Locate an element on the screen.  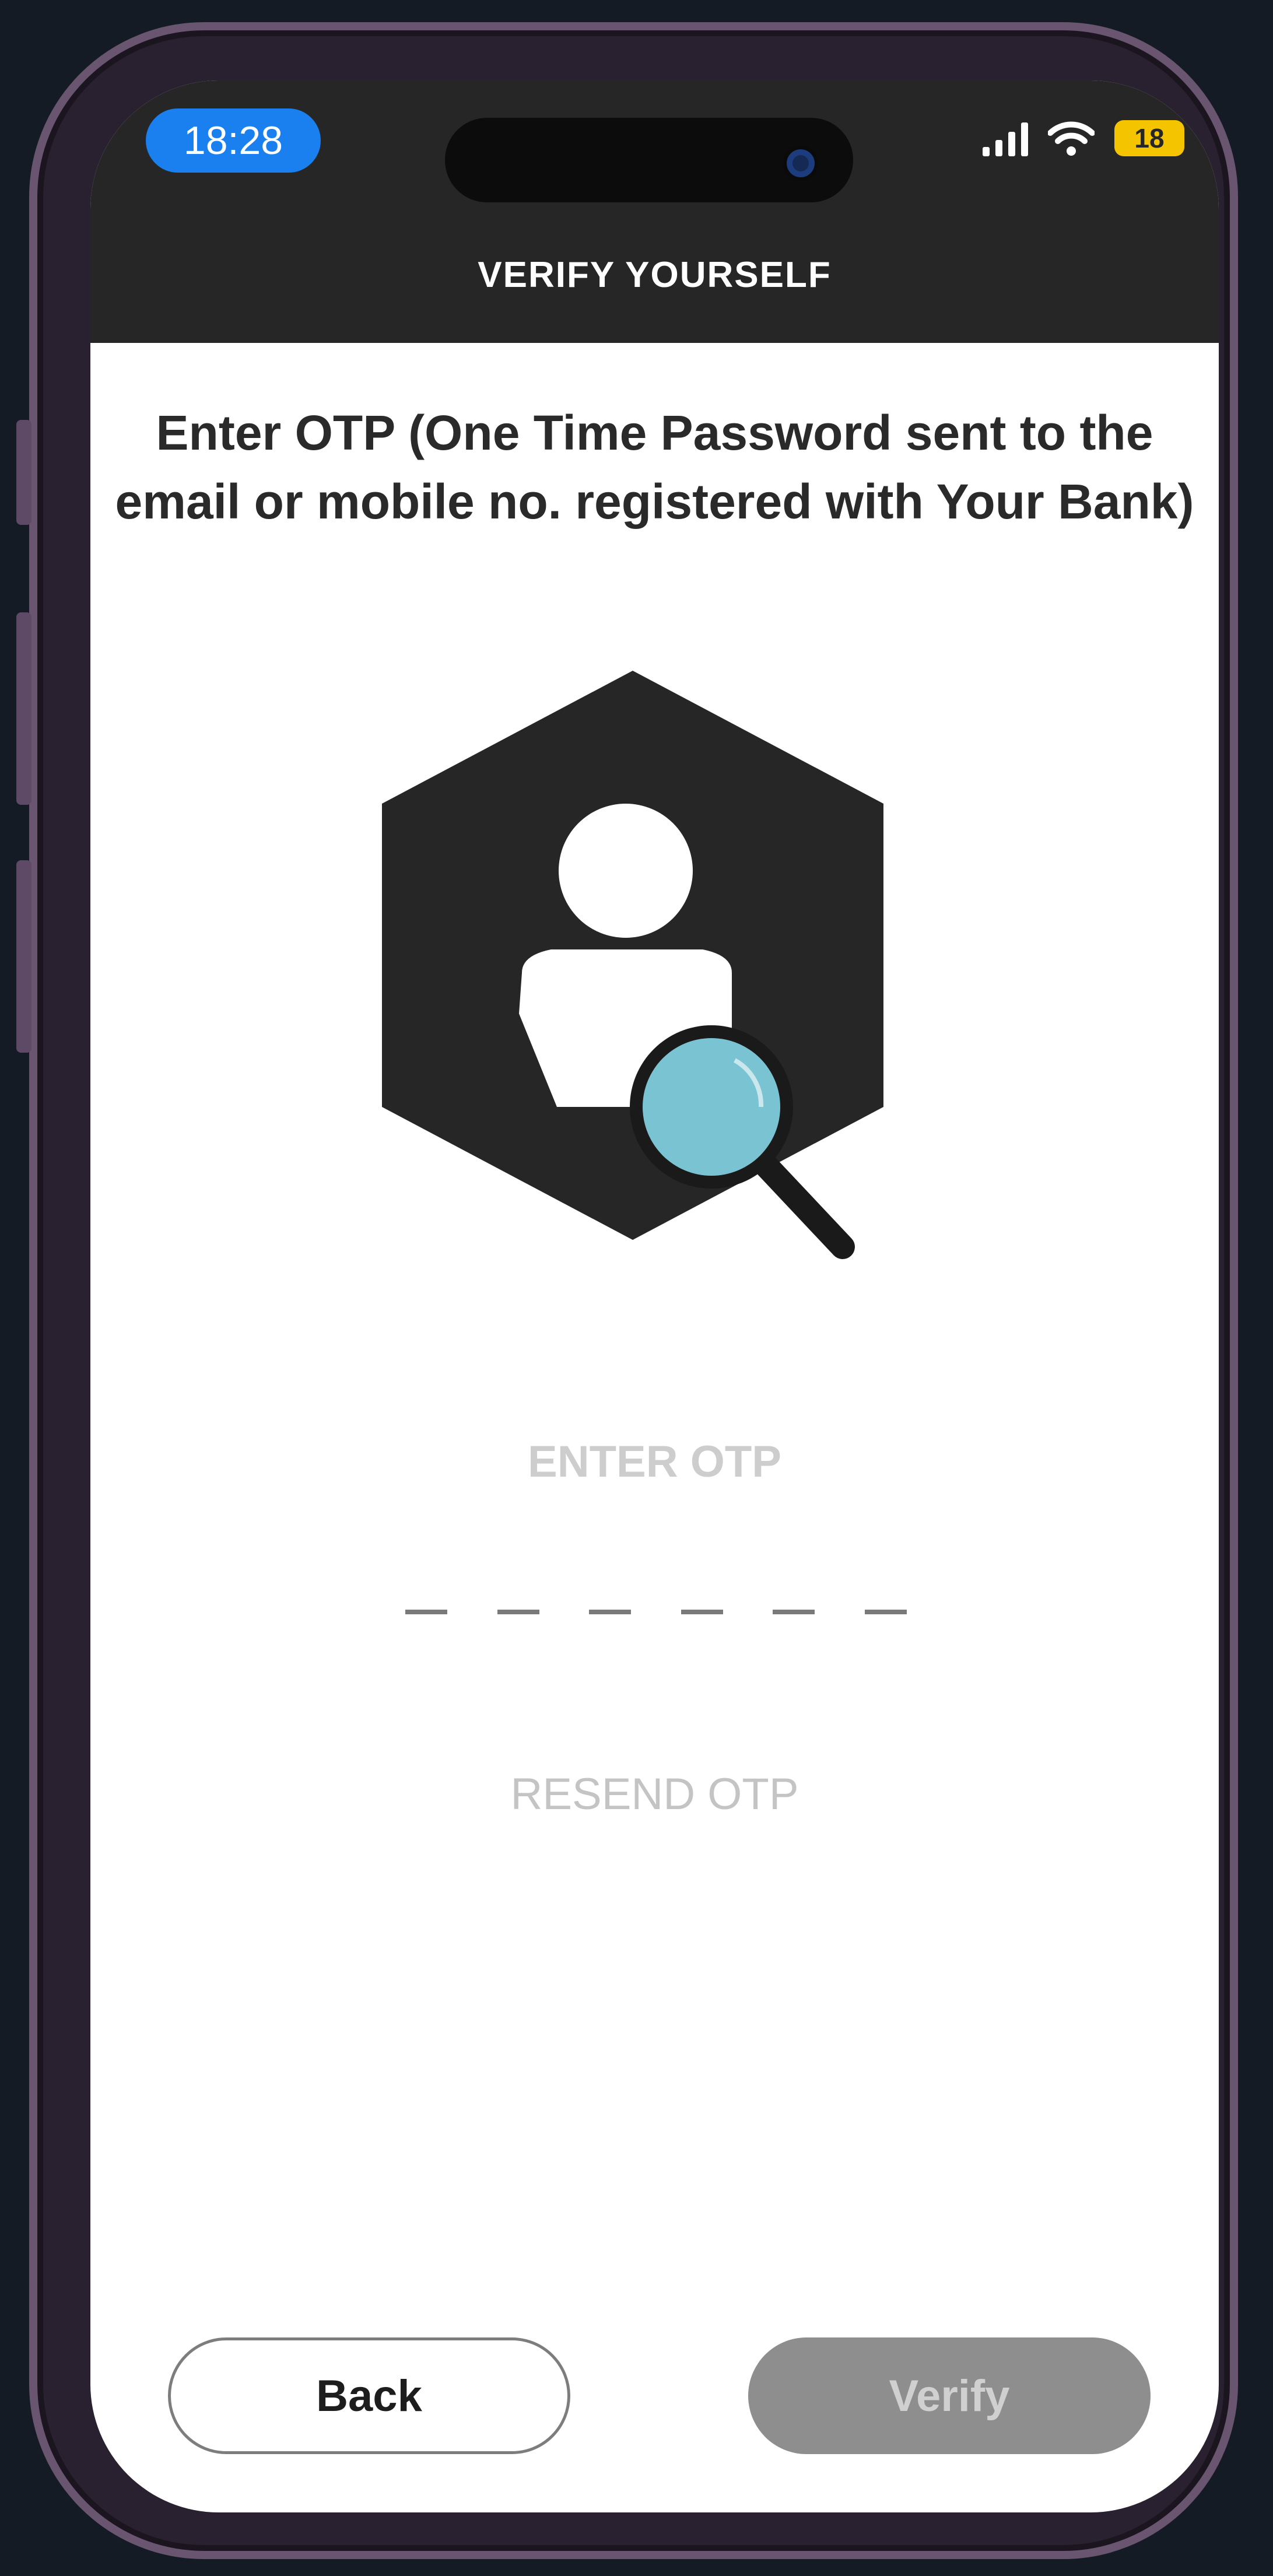
action-button is located at coordinates (23, 472).